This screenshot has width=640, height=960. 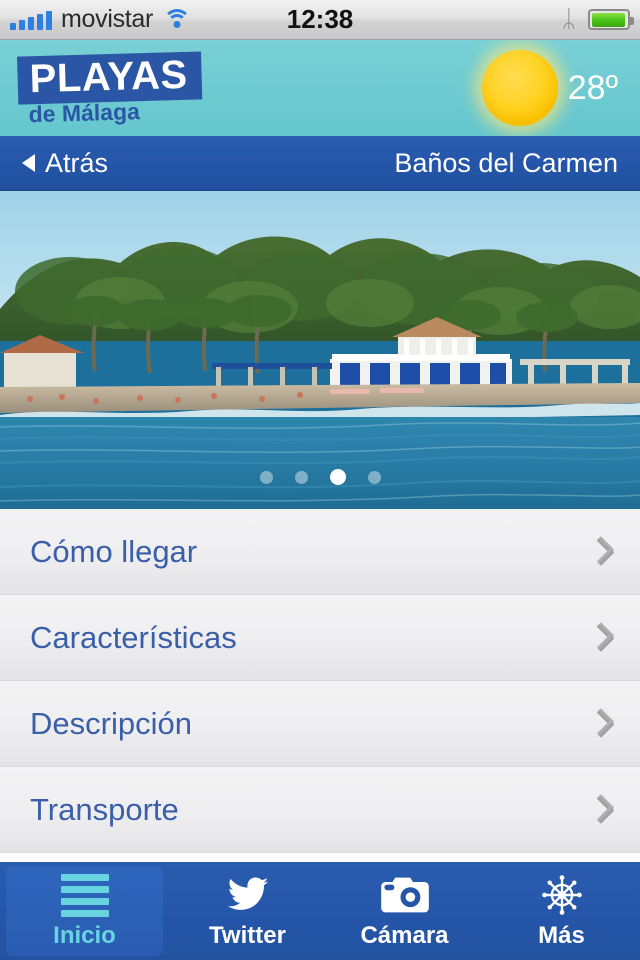 What do you see at coordinates (84, 935) in the screenshot?
I see `tab-label: Inicio` at bounding box center [84, 935].